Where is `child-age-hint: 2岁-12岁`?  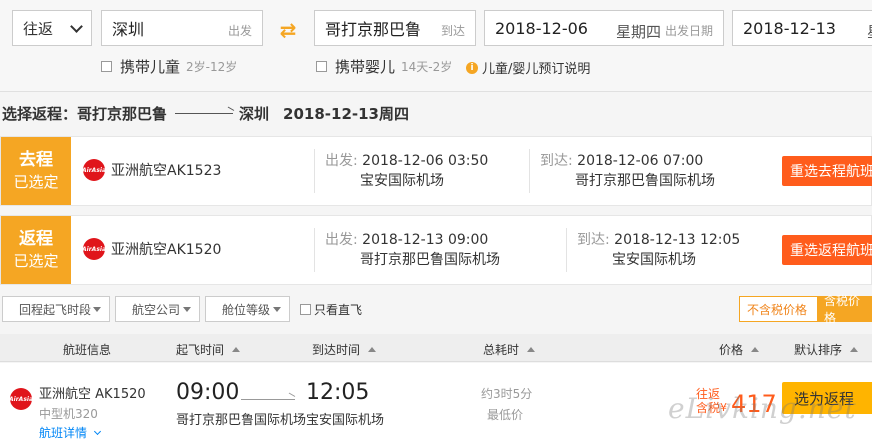 child-age-hint: 2岁-12岁 is located at coordinates (212, 67).